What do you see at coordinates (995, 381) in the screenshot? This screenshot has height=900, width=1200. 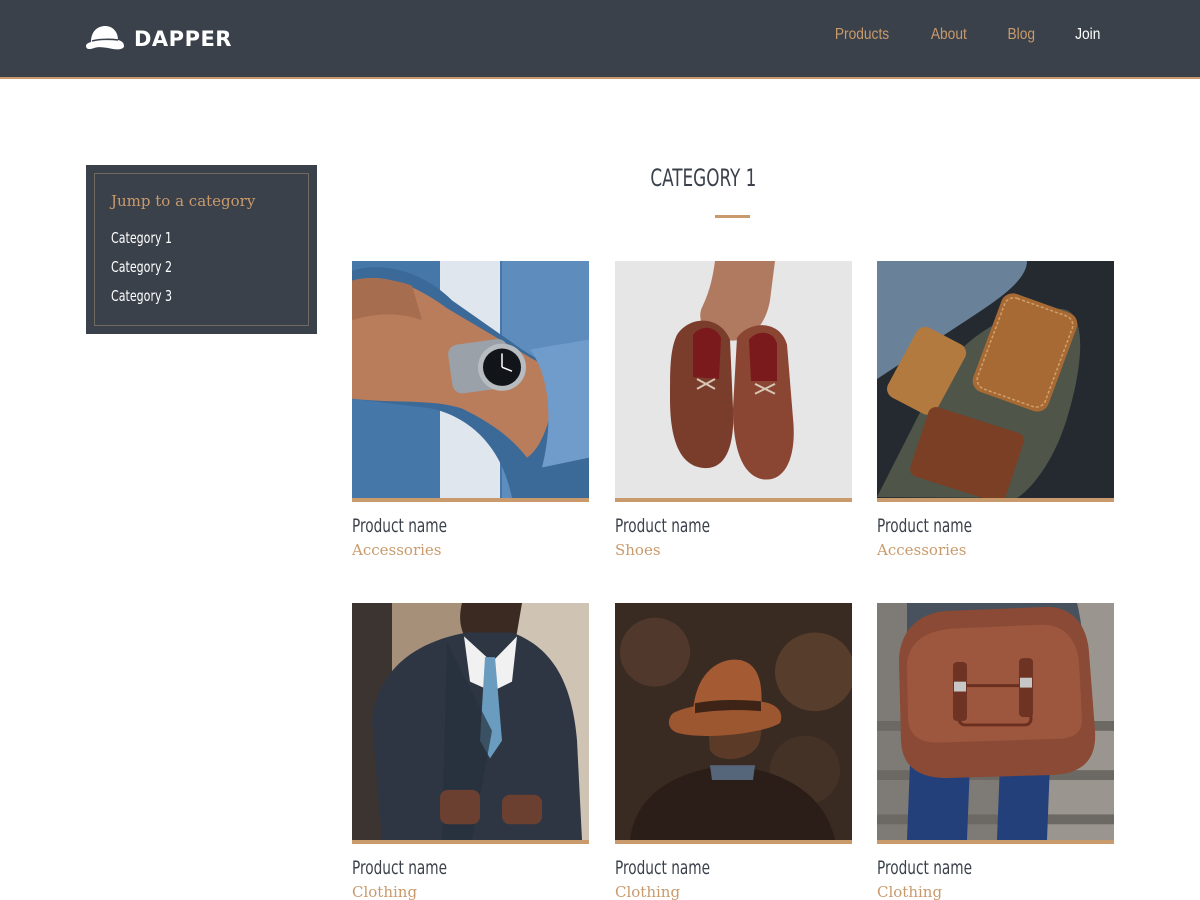 I see `leather-cases-photo` at bounding box center [995, 381].